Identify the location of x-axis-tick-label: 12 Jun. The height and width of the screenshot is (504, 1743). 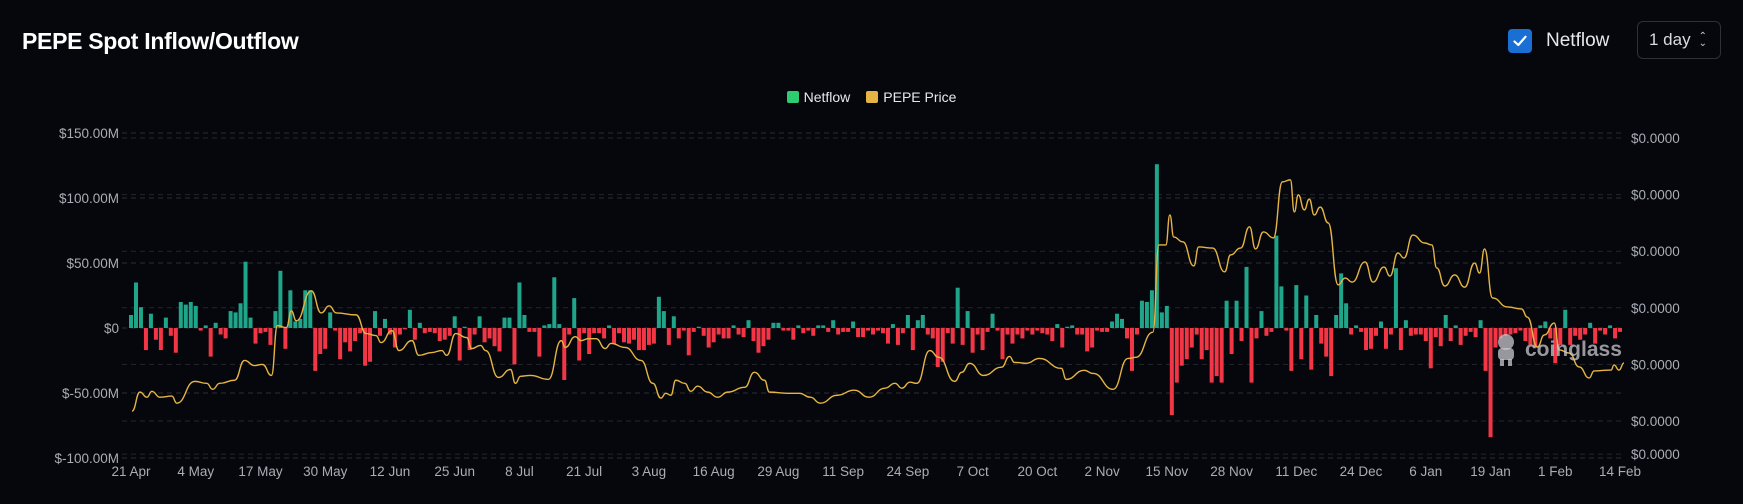
(390, 471).